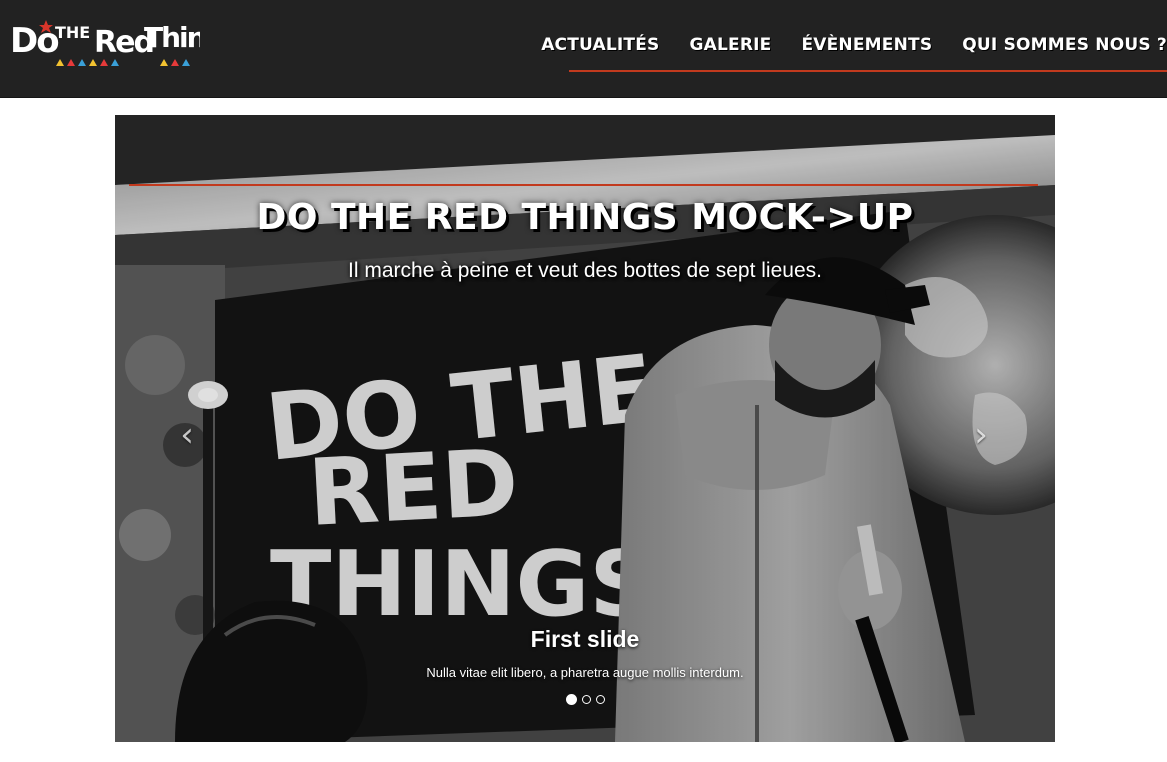  What do you see at coordinates (585, 639) in the screenshot?
I see `slide-caption-title: First slide` at bounding box center [585, 639].